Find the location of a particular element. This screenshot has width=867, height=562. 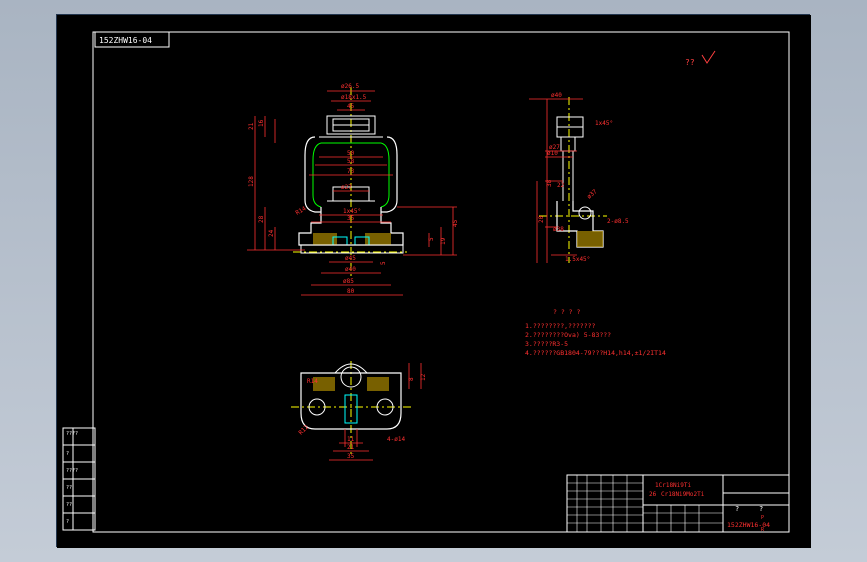

svg-text: 8 is located at coordinates (411, 379).